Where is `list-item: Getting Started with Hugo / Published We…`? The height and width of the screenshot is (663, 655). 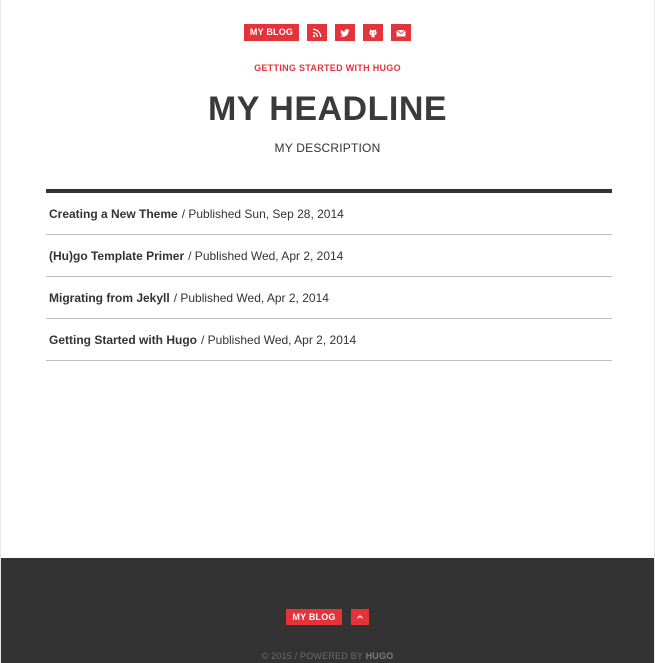
list-item: Getting Started with Hugo / Published We… is located at coordinates (329, 340).